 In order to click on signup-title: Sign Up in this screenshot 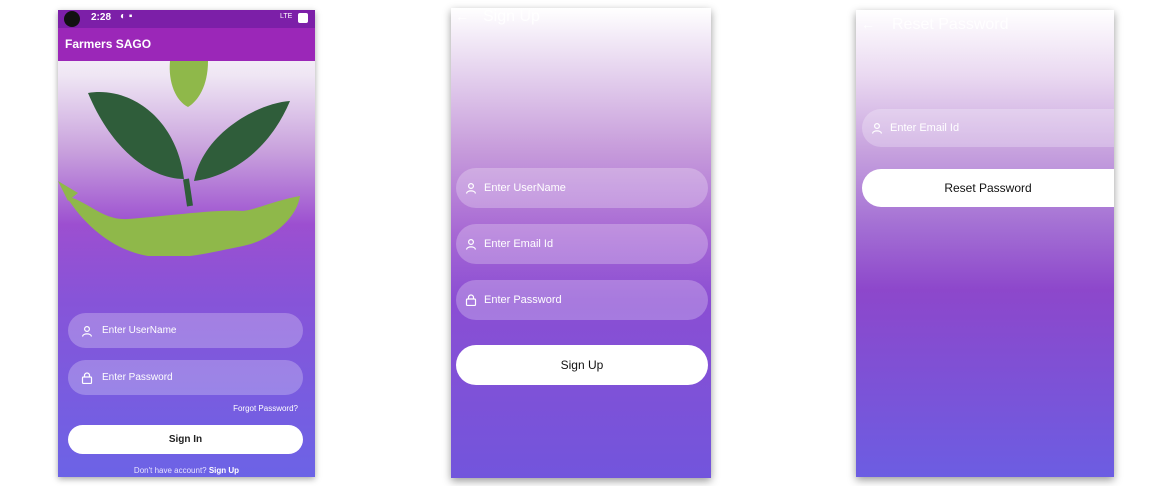, I will do `click(511, 16)`.